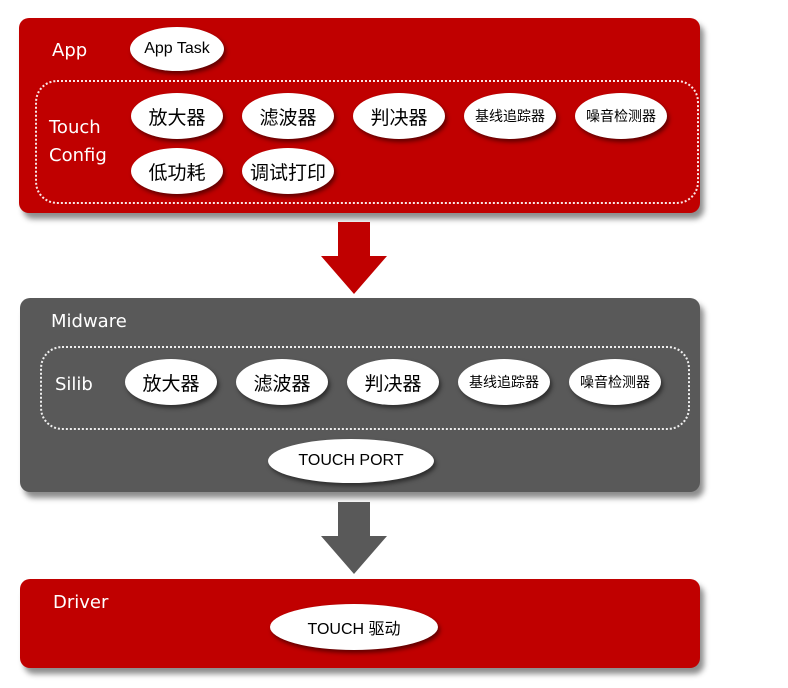 This screenshot has height=688, width=788. Describe the element at coordinates (510, 116) in the screenshot. I see `baseline-tracker-node: 基线追踪器` at that location.